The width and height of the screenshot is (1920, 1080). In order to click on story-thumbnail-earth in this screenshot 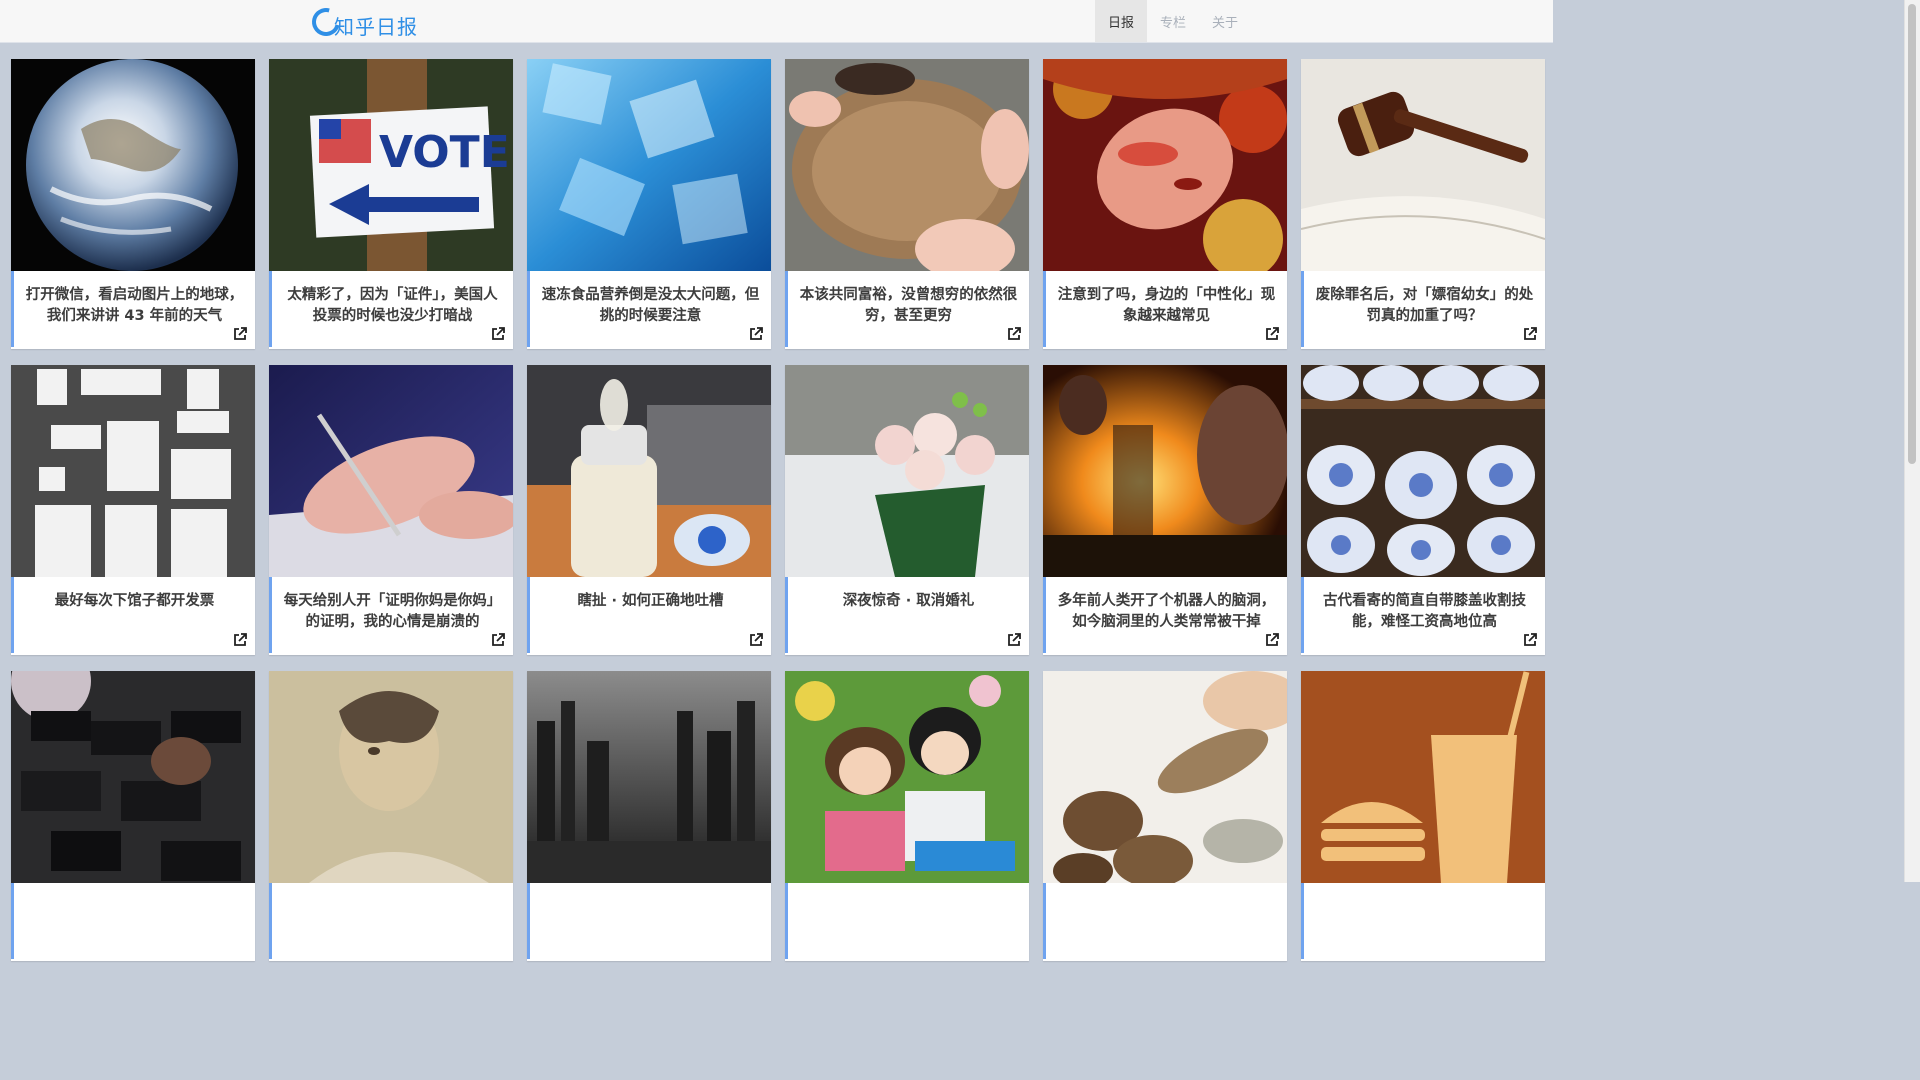, I will do `click(133, 165)`.